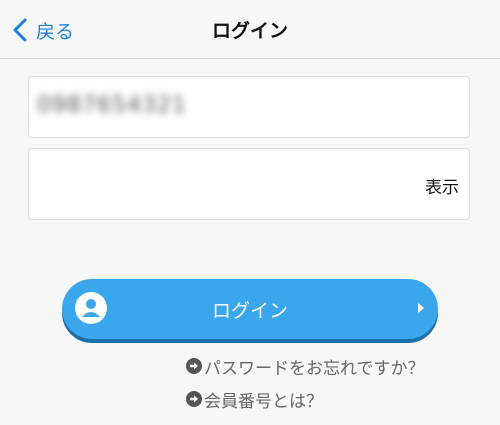 Image resolution: width=500 pixels, height=425 pixels. Describe the element at coordinates (112, 105) in the screenshot. I see `member-id-value: 0987654321` at that location.